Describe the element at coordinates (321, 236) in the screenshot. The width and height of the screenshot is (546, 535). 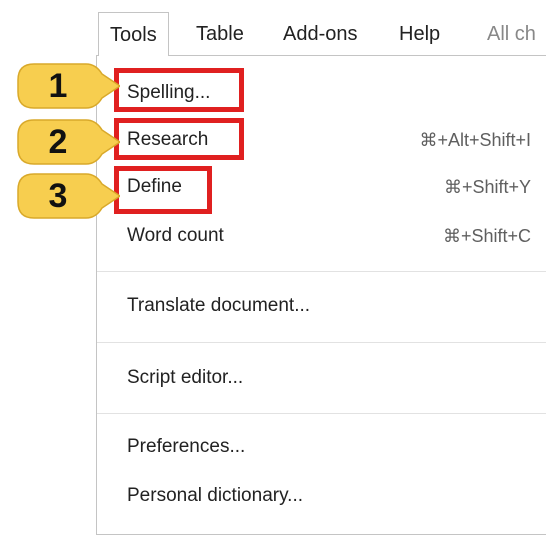
I see `menu-item-word-count: Word count ⌘+Shift+C` at that location.